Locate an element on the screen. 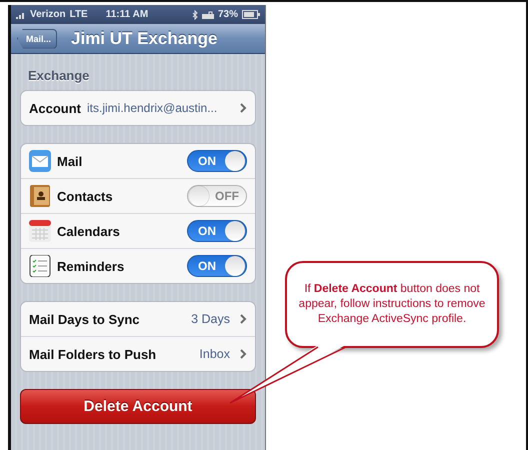  row-value: 3 Days is located at coordinates (210, 319).